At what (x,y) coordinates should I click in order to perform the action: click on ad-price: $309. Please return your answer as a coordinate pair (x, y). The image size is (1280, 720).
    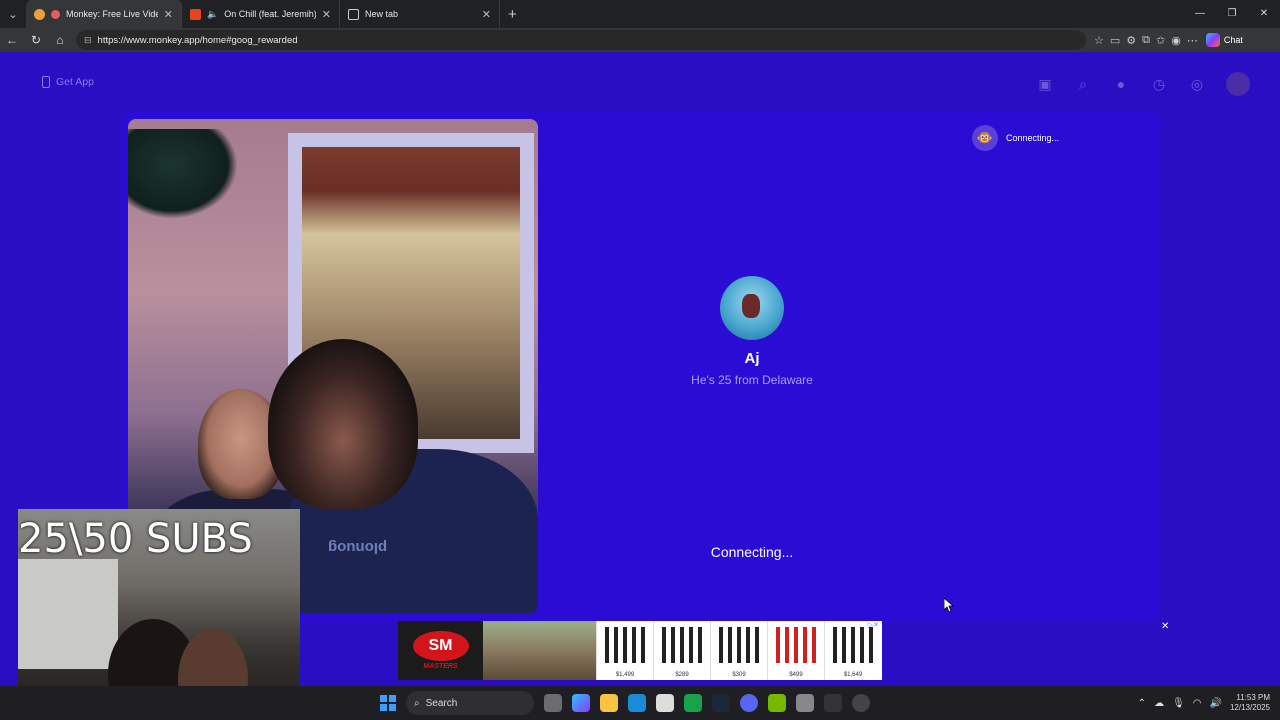
    Looking at the image, I should click on (739, 675).